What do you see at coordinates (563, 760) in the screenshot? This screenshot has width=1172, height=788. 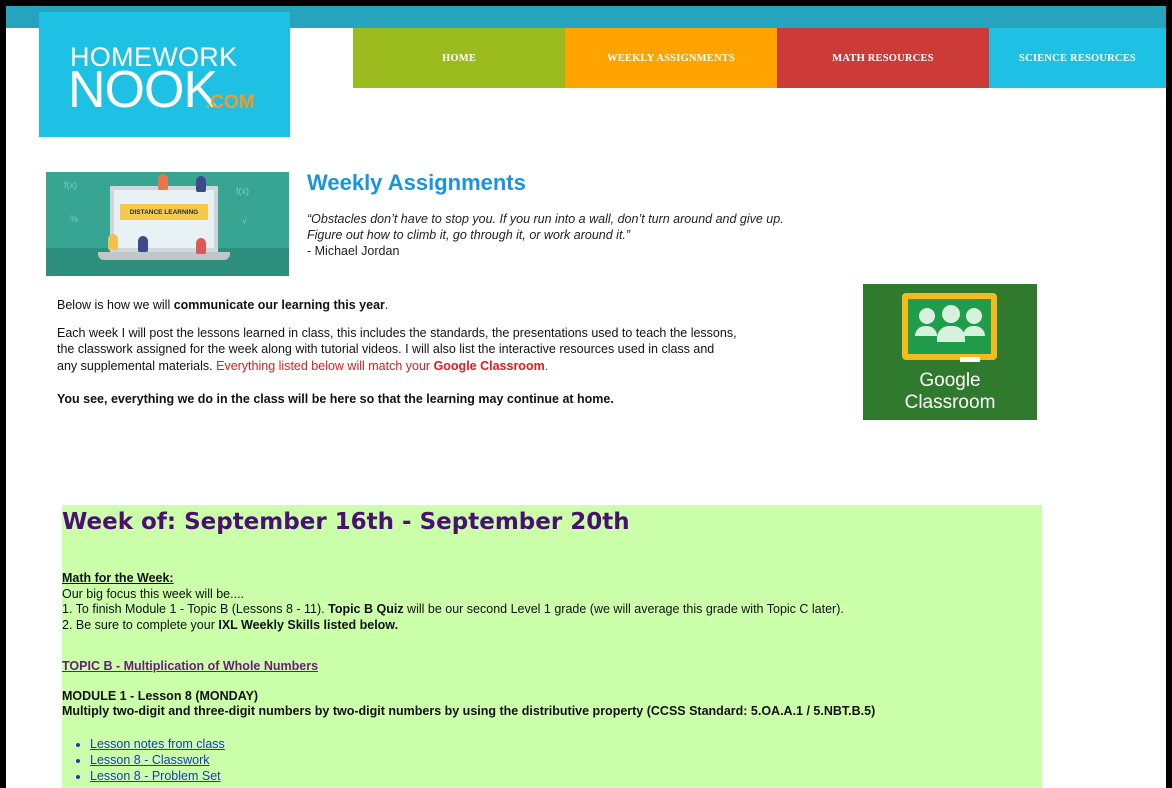 I see `classwork-link: Lesson 8 - Classwork` at bounding box center [563, 760].